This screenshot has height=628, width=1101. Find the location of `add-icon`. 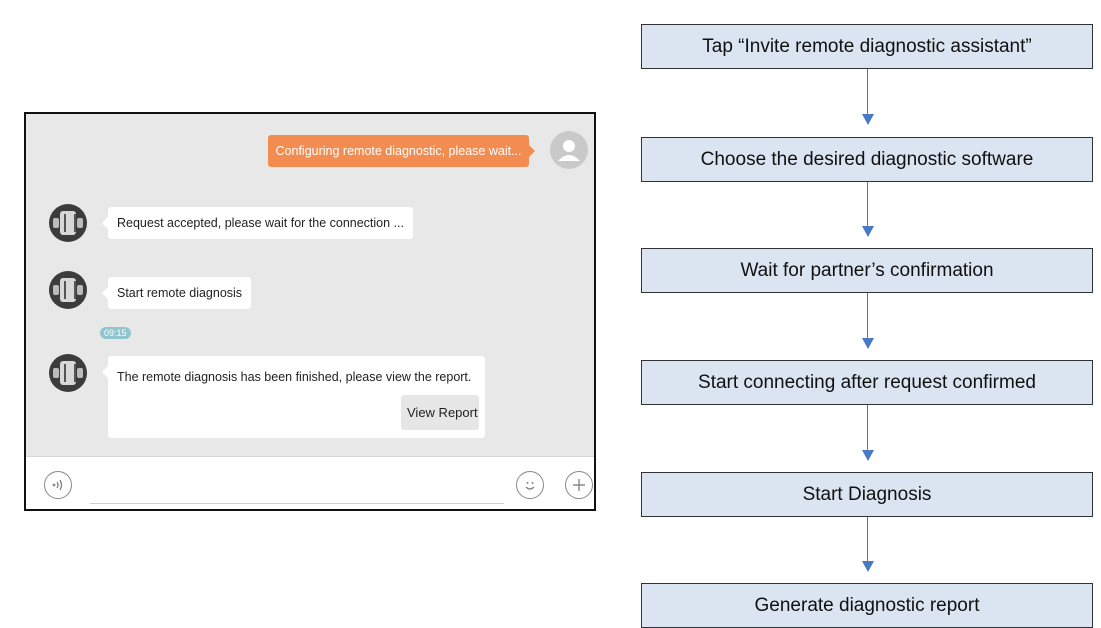

add-icon is located at coordinates (579, 485).